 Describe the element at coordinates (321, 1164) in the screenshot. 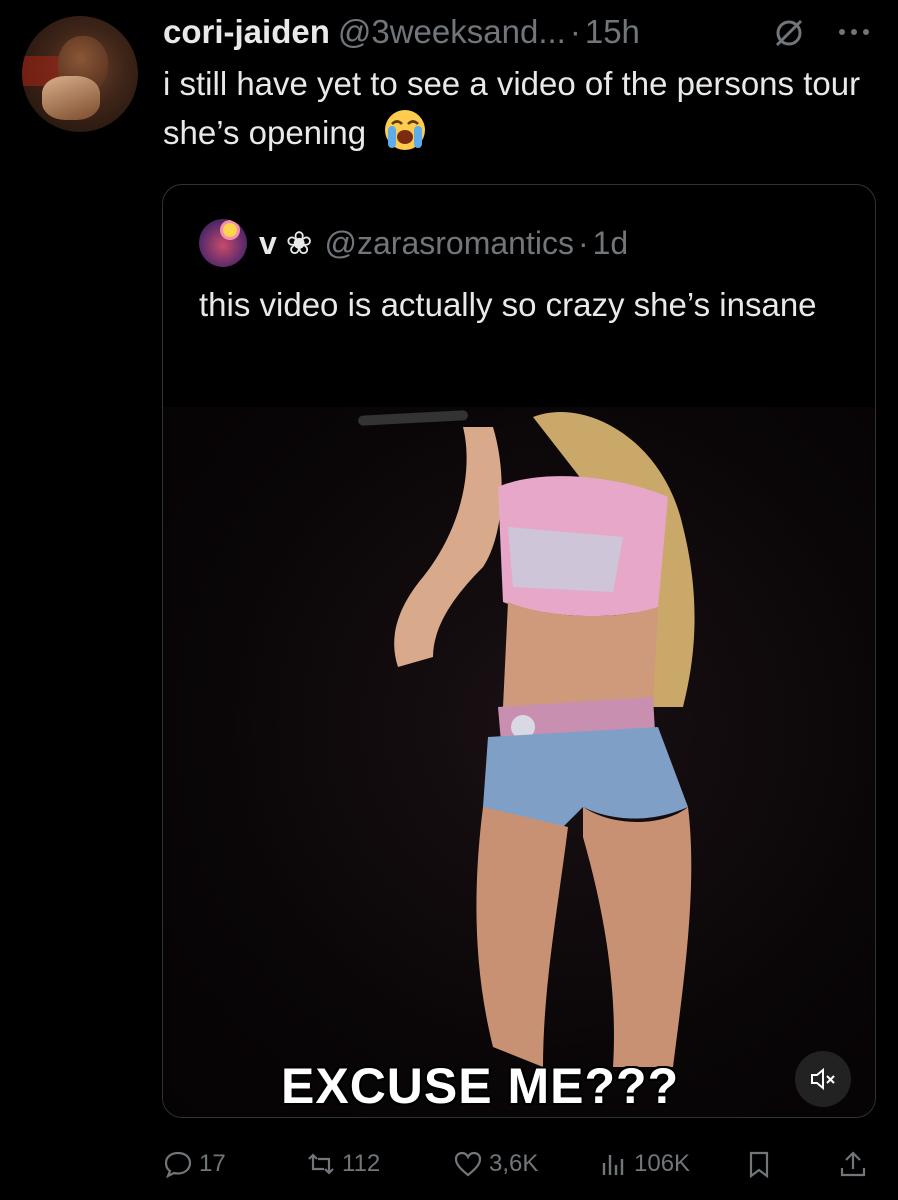

I see `repost-icon` at that location.